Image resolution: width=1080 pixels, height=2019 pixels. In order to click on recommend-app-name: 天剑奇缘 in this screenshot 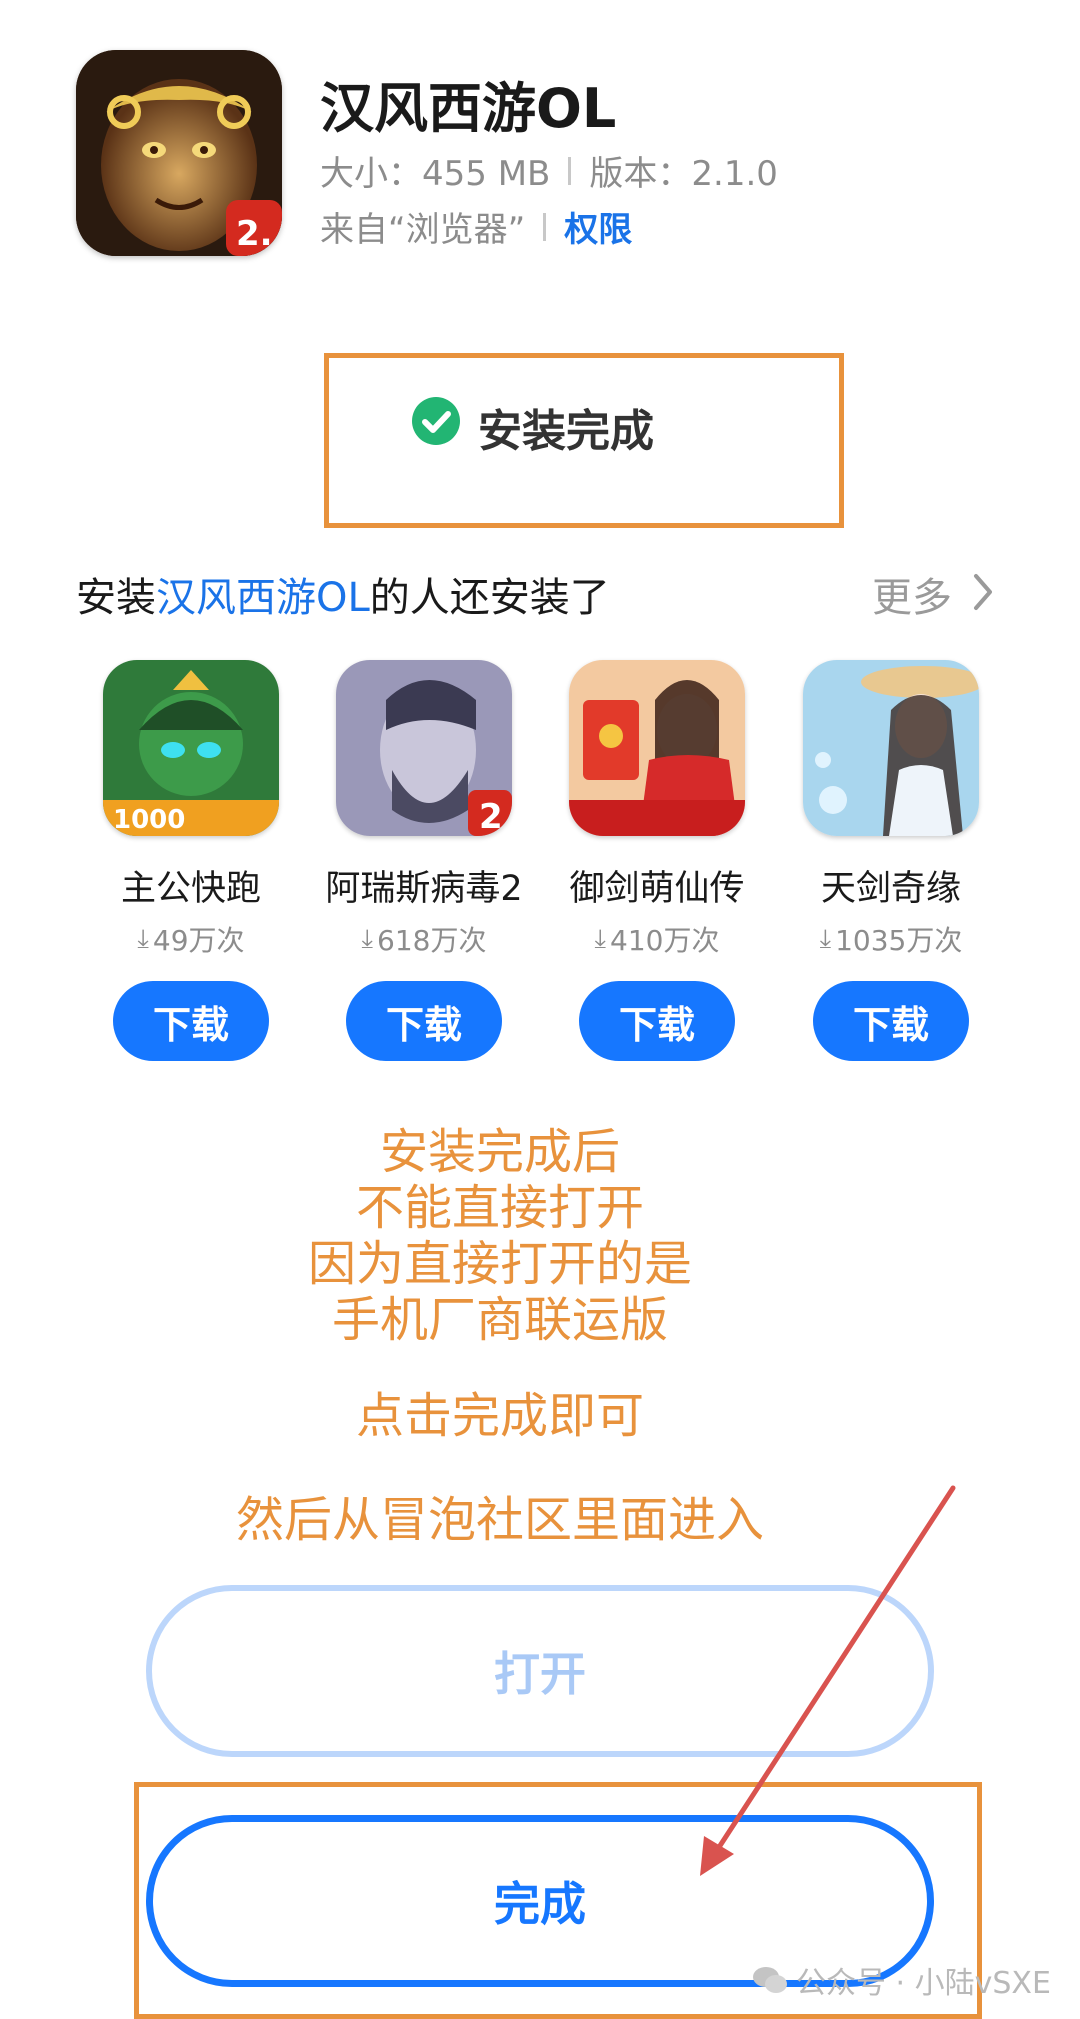, I will do `click(890, 889)`.